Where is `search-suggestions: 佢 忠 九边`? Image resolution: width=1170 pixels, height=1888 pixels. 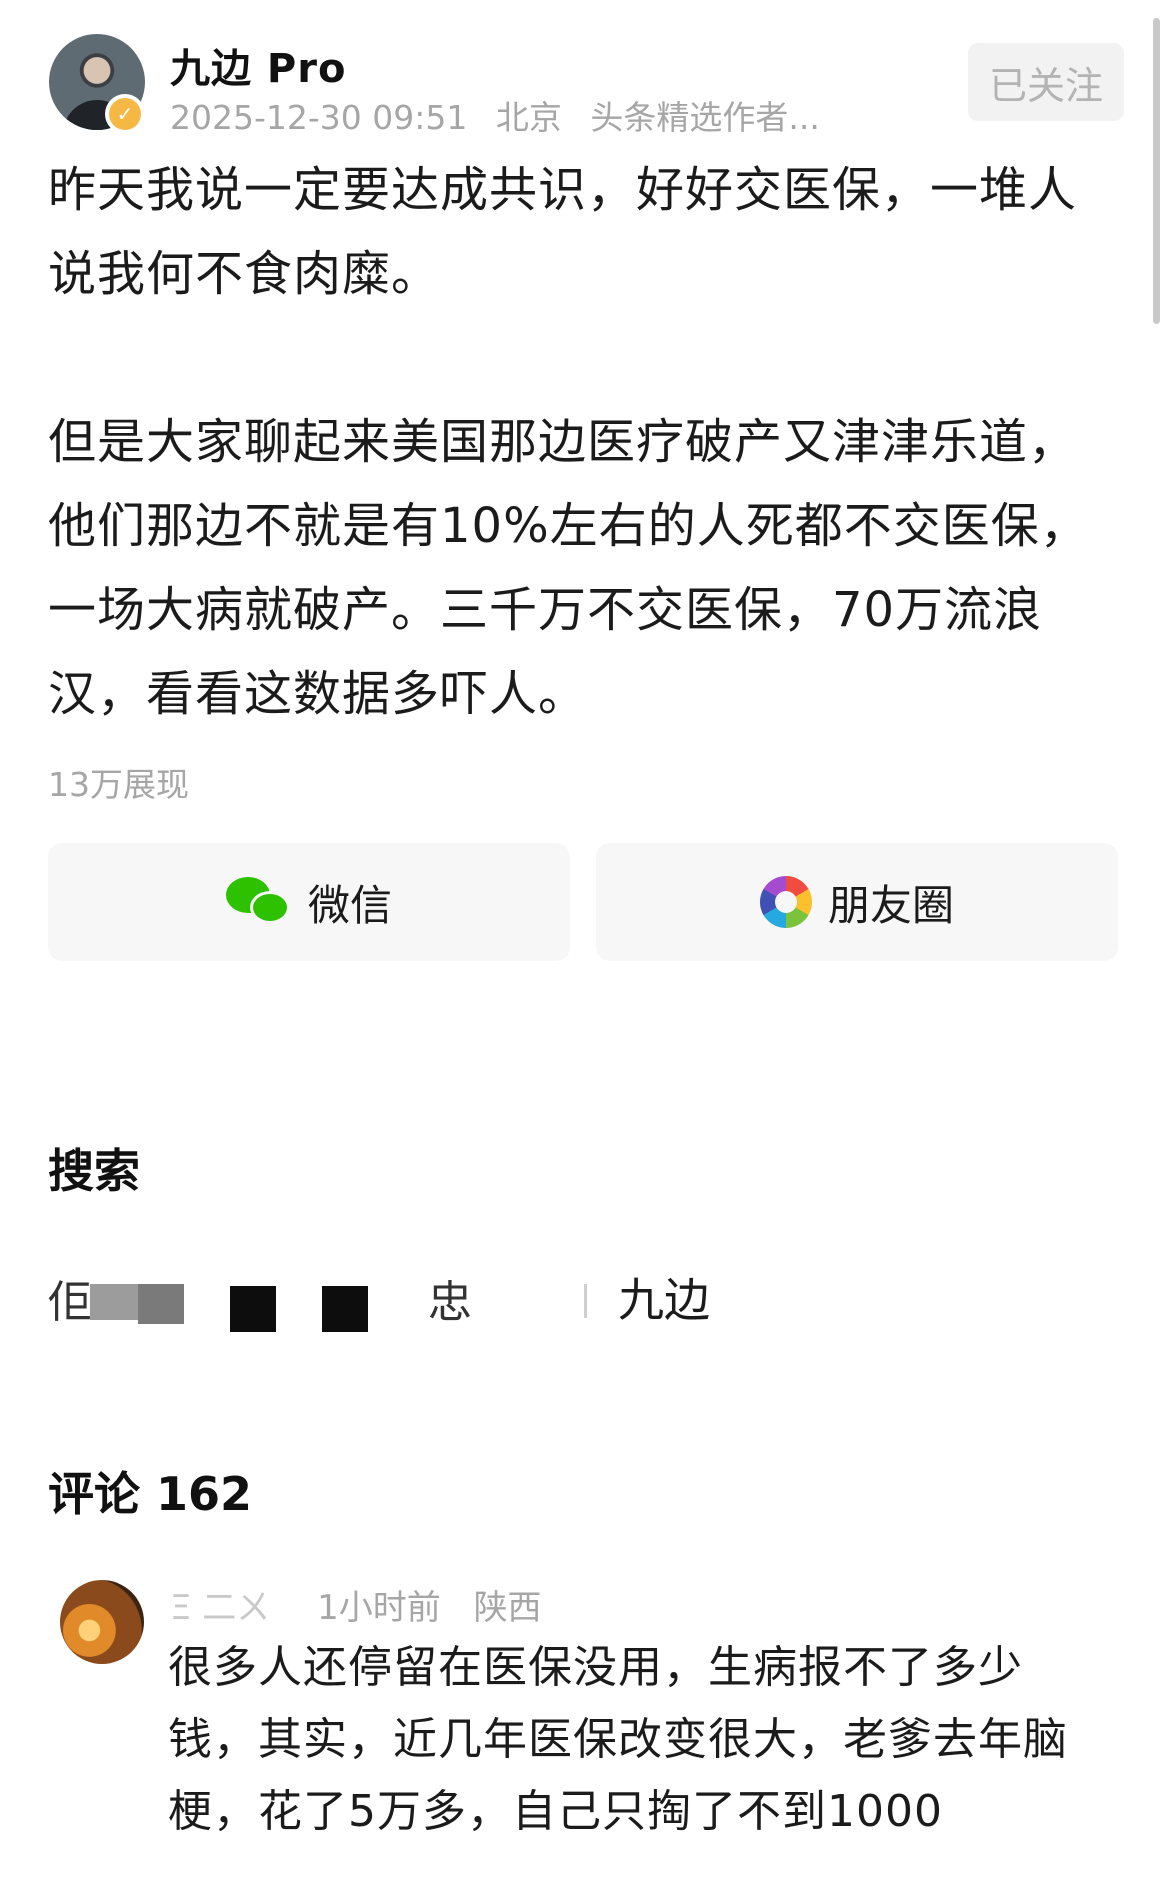
search-suggestions: 佢 忠 九边 is located at coordinates (578, 1302).